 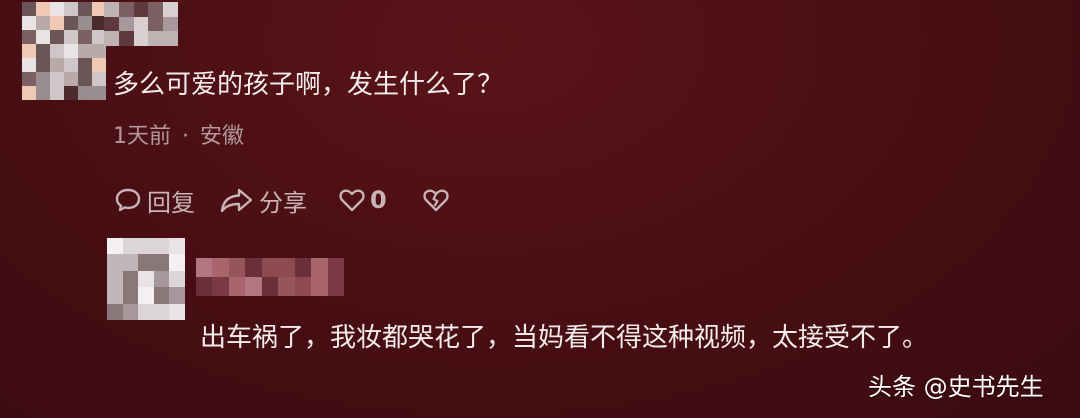 I want to click on like-button: 0, so click(x=362, y=200).